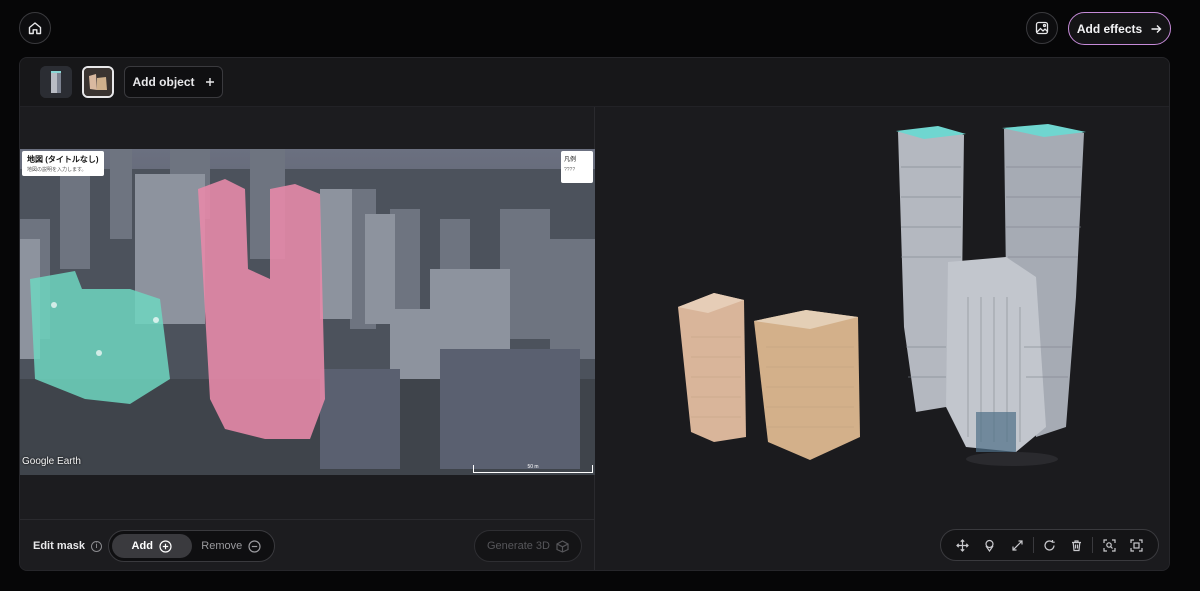 The width and height of the screenshot is (1200, 591). What do you see at coordinates (518, 546) in the screenshot?
I see `generate-3d-label: Generate 3D` at bounding box center [518, 546].